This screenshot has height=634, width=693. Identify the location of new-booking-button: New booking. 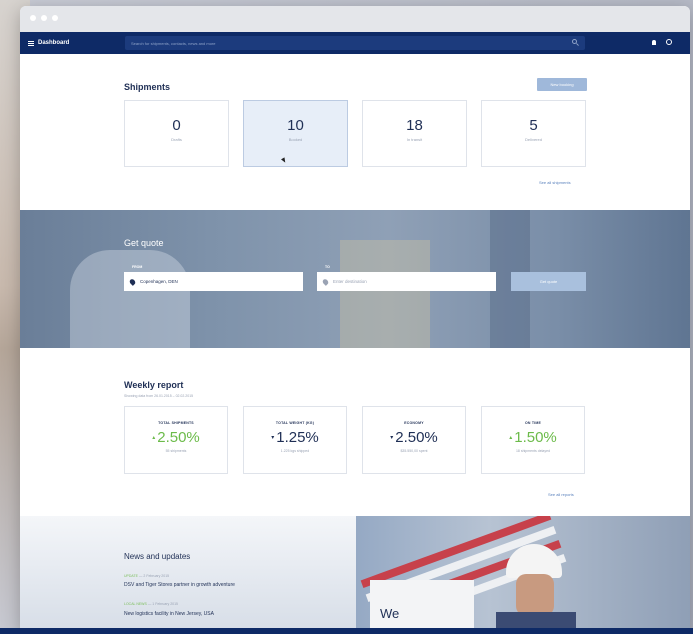
(562, 84).